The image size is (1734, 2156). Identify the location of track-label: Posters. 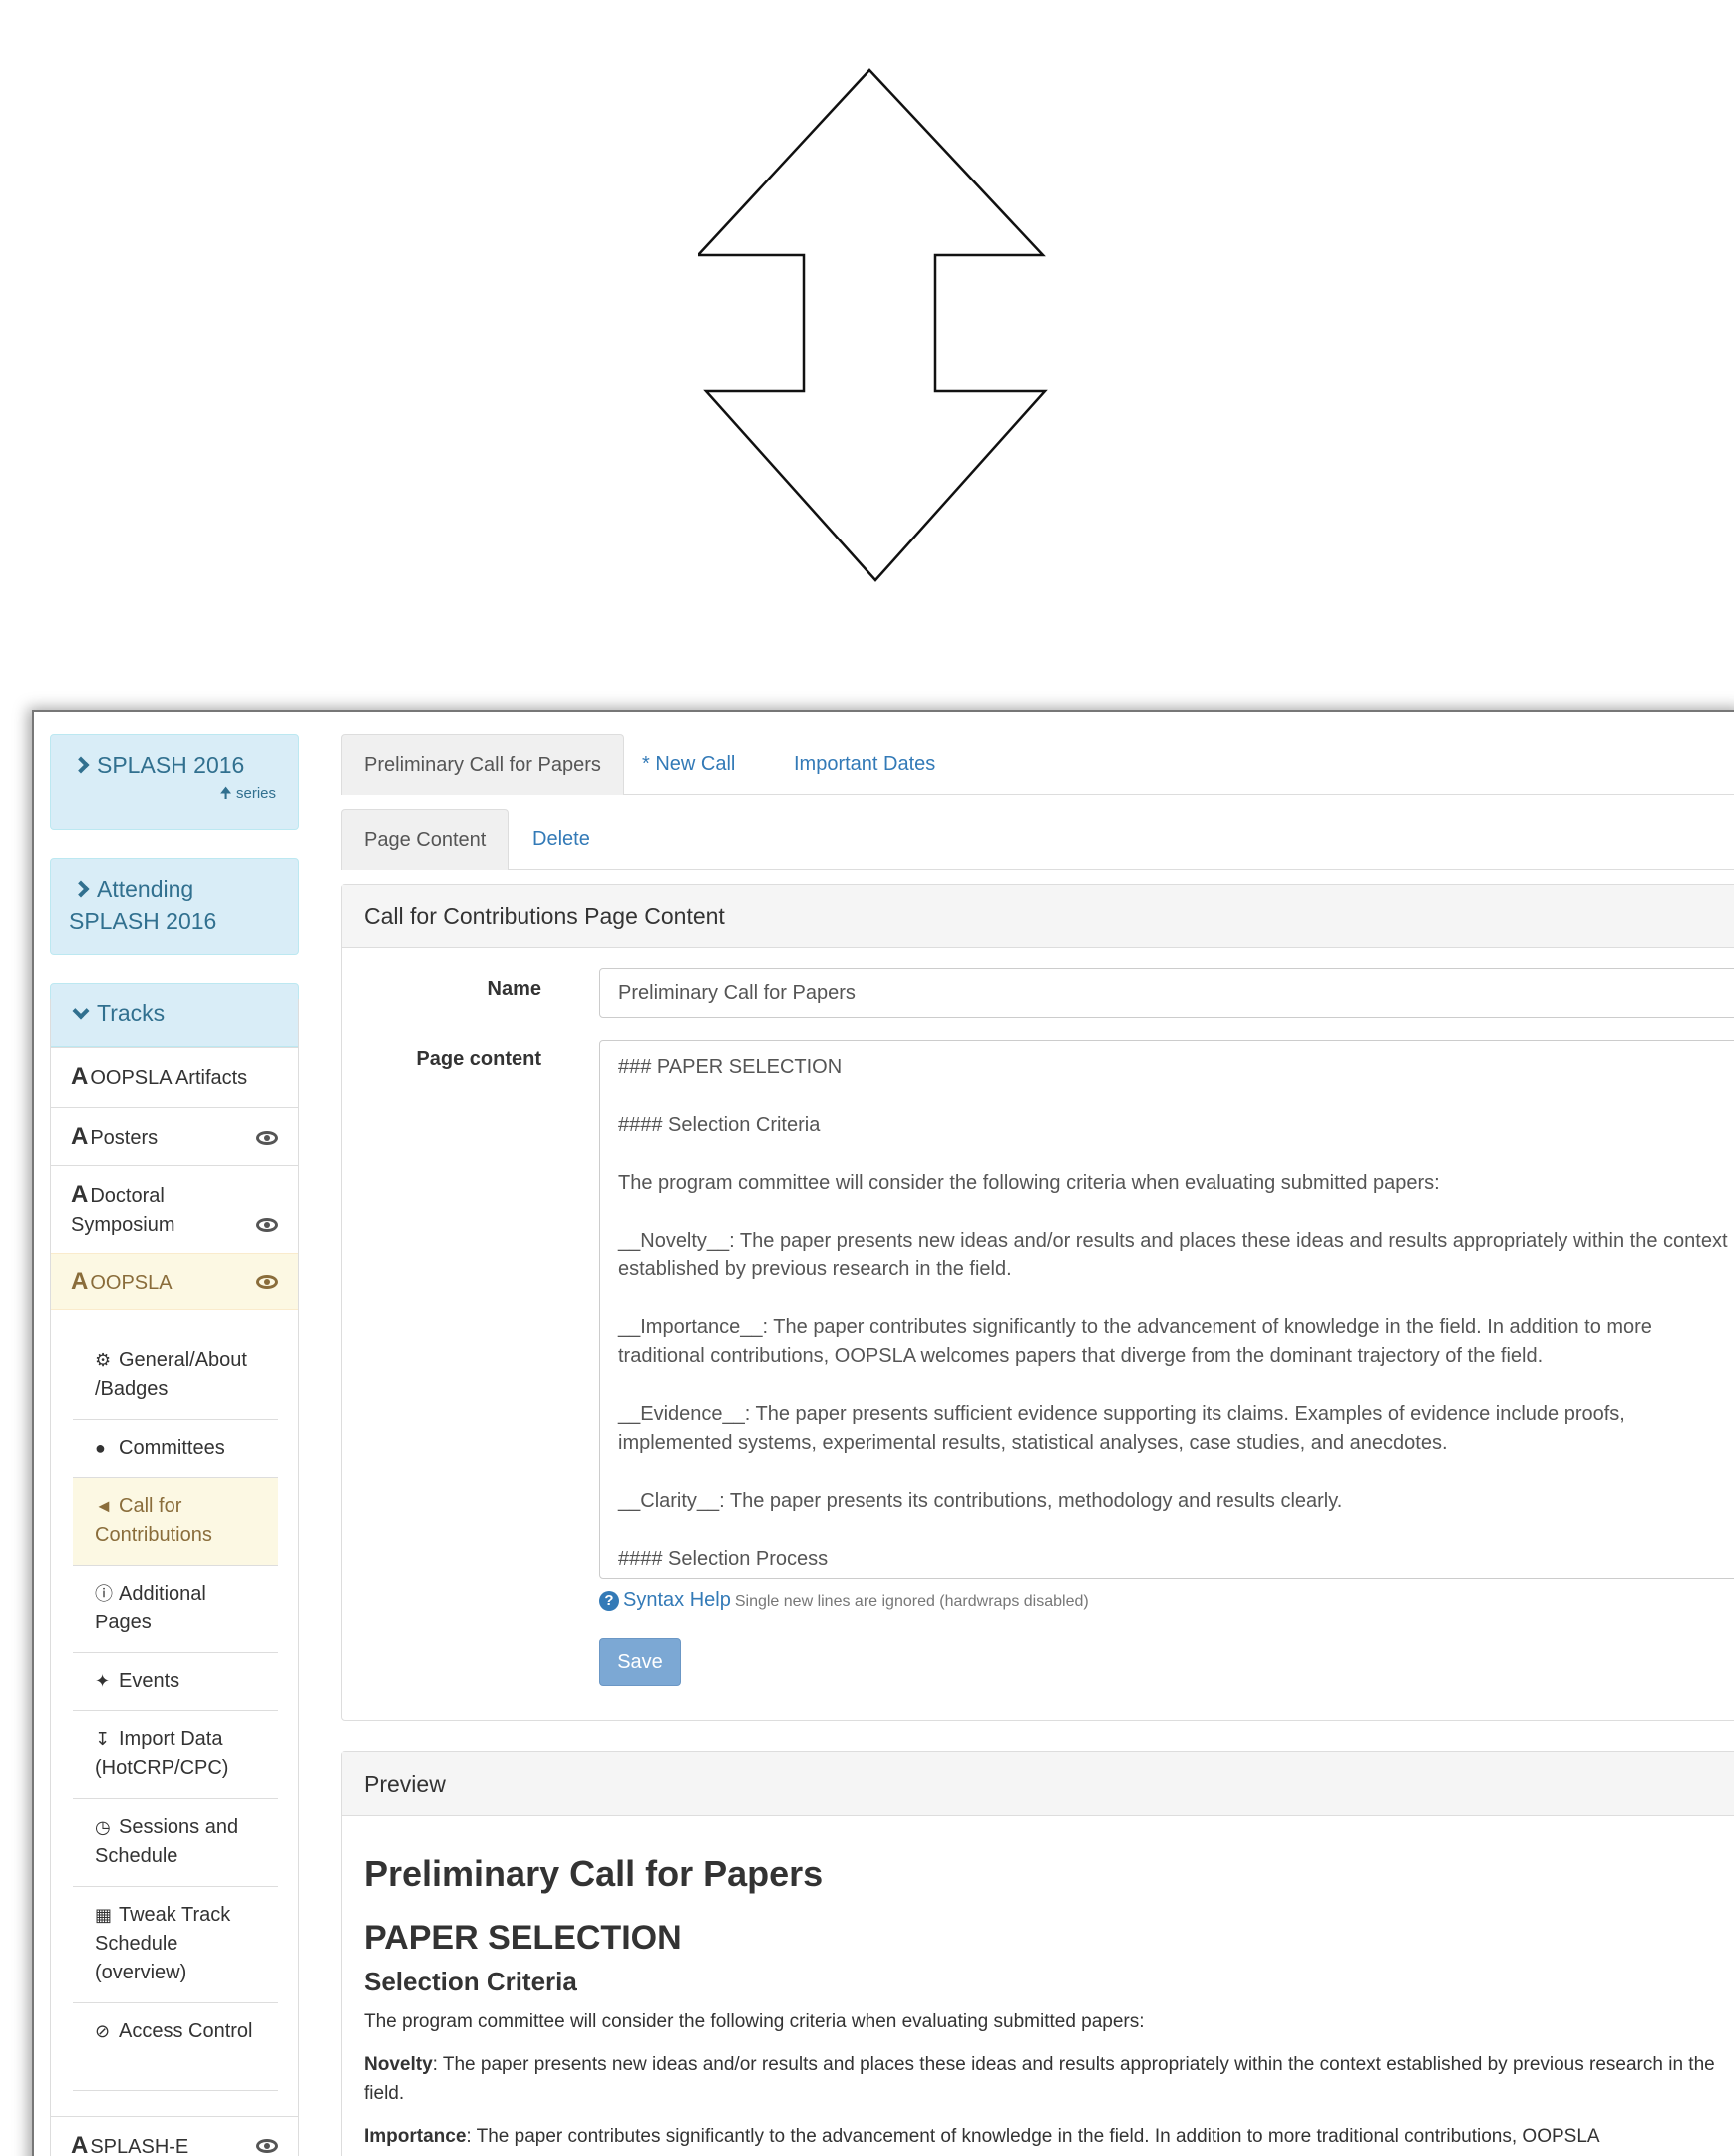
(125, 1138).